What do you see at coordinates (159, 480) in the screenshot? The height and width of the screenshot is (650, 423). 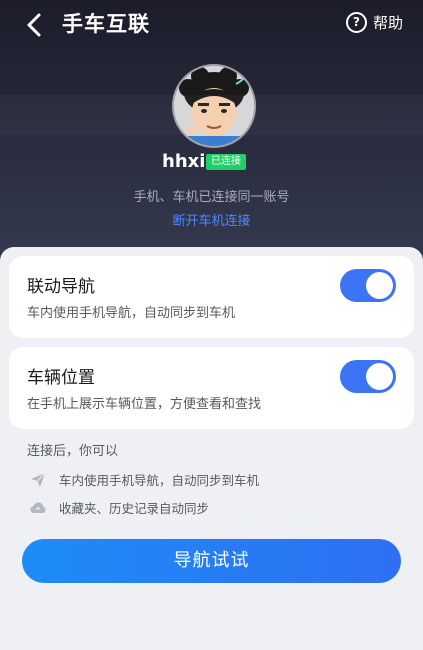 I see `feature-text: 车内使用手机导航，自动同步到车机` at bounding box center [159, 480].